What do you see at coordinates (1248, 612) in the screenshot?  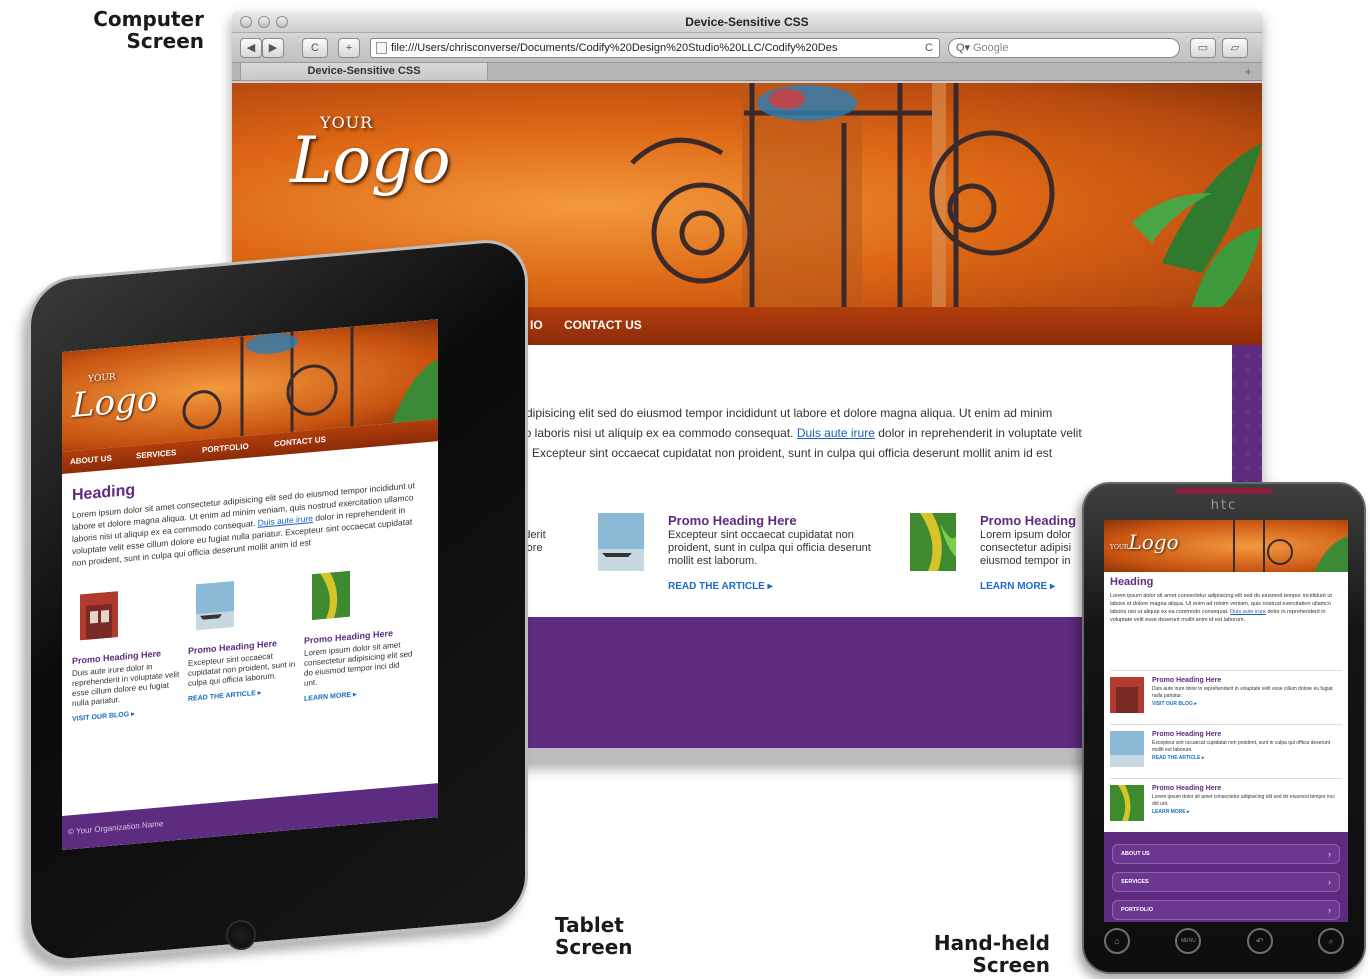 I see `phone-body-link: Duis aute irure` at bounding box center [1248, 612].